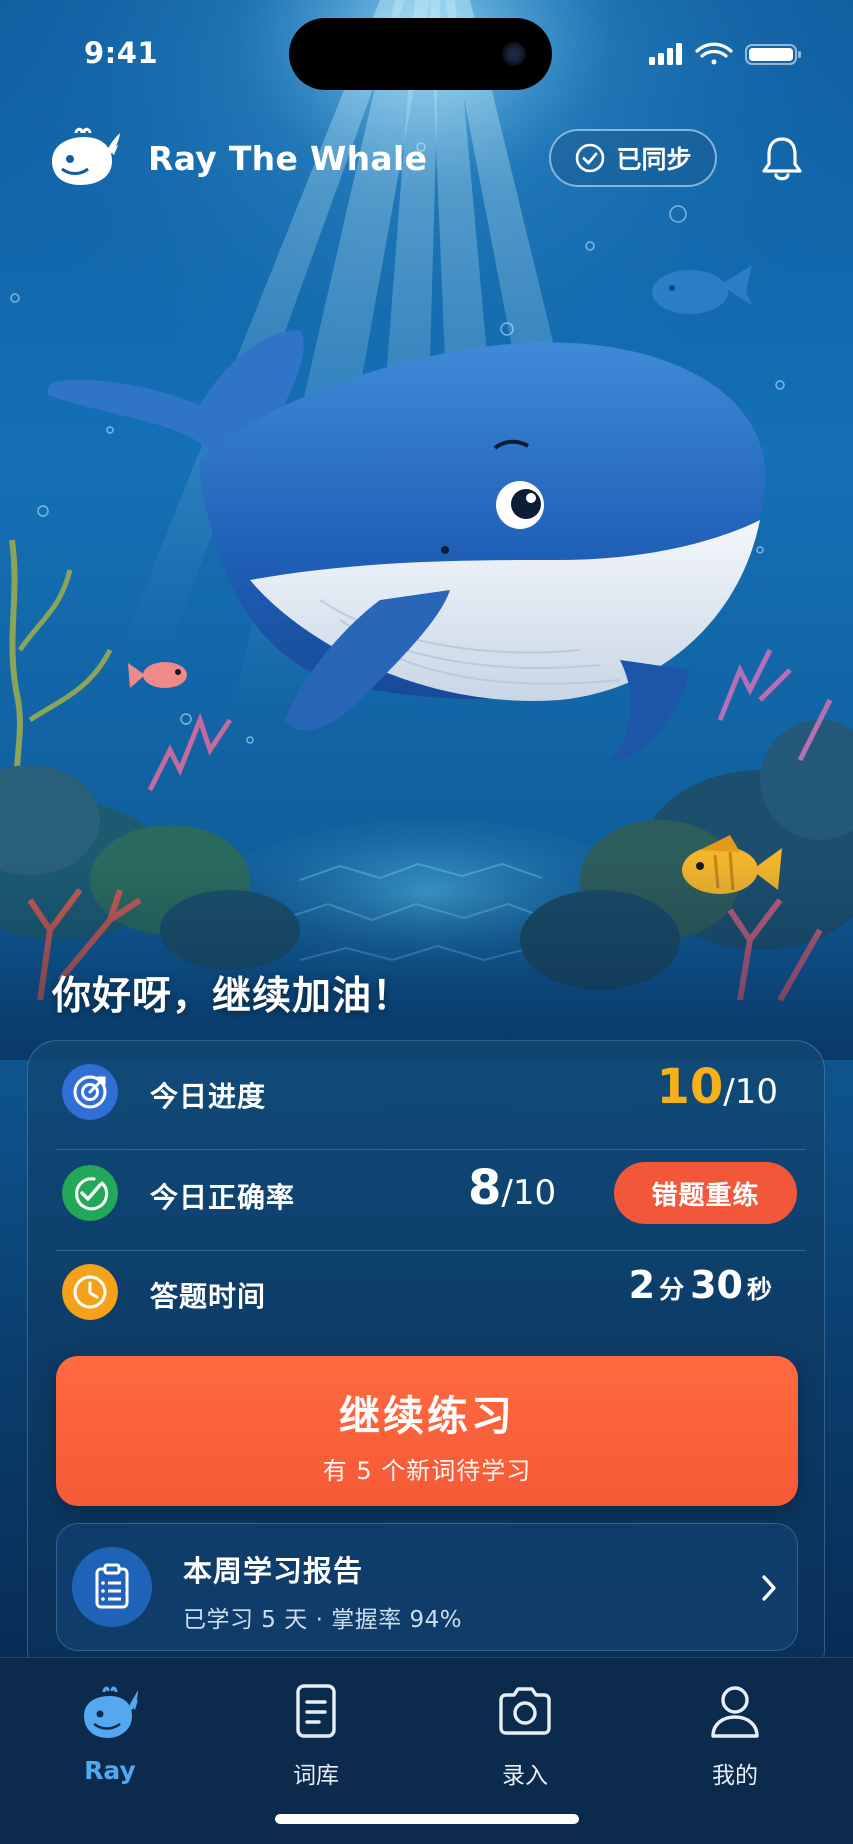 Image resolution: width=853 pixels, height=1844 pixels. I want to click on whale-icon, so click(111, 1712).